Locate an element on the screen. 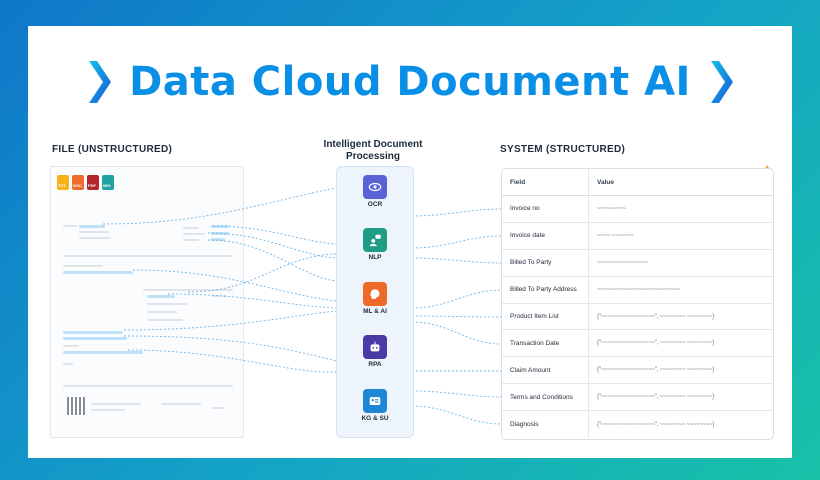 The image size is (820, 480). field-cell: Claim Amount is located at coordinates (545, 370).